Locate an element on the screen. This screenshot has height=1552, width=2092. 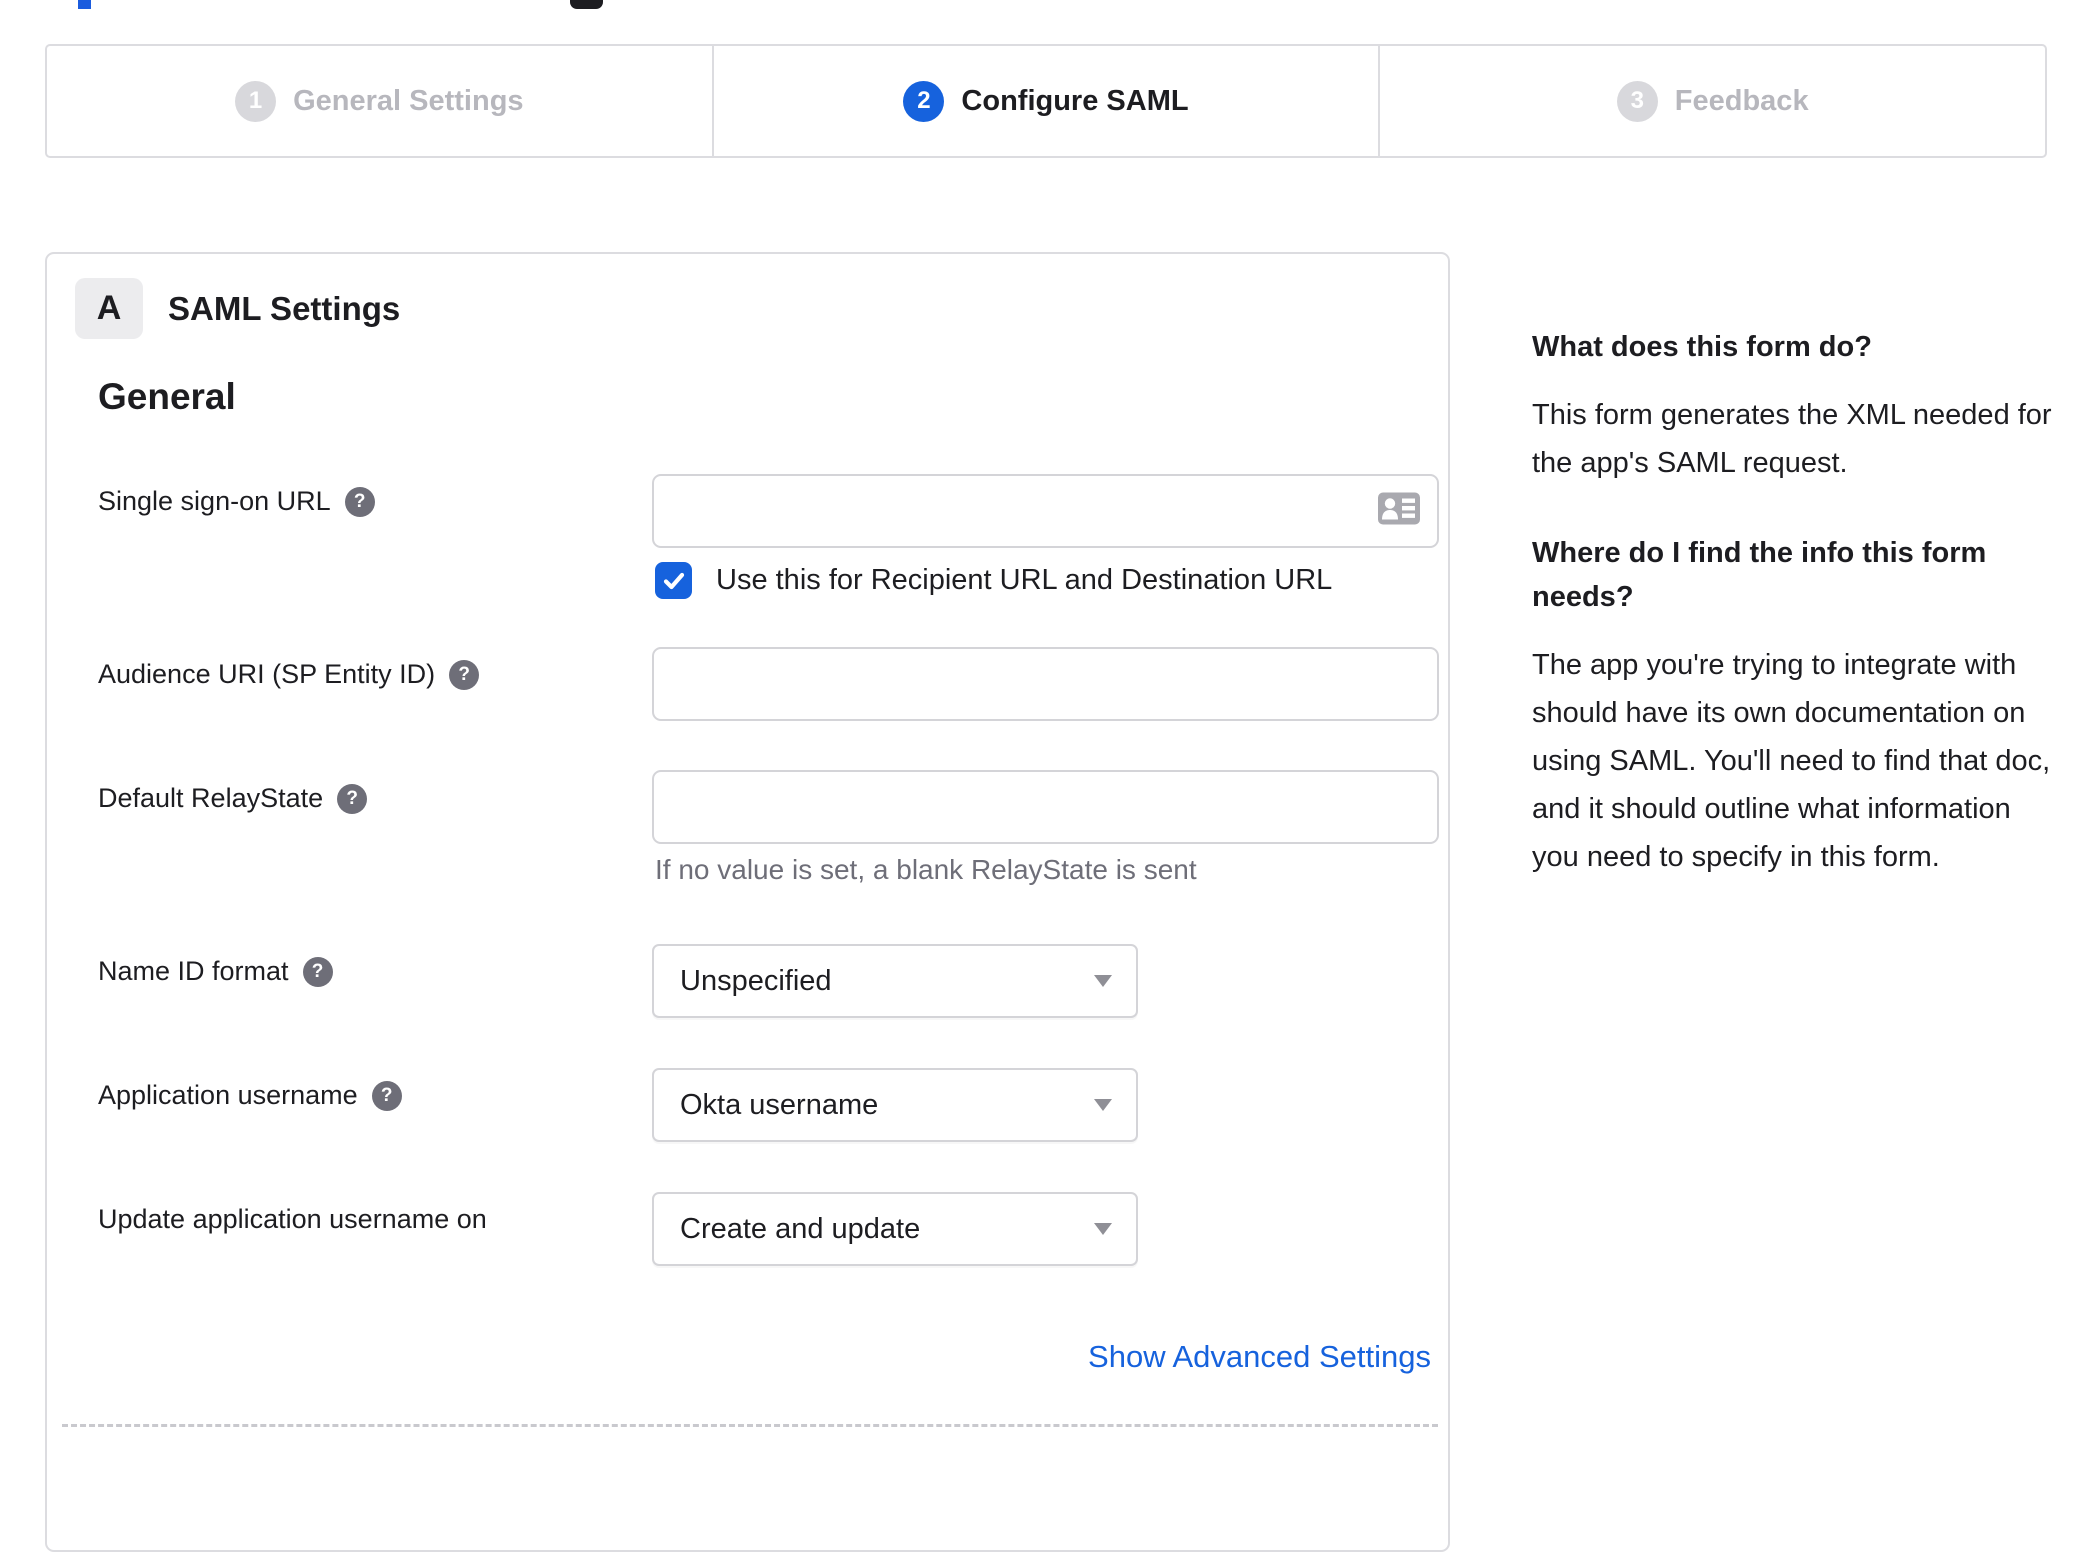
step-2-label: Configure SAML is located at coordinates (1075, 100).